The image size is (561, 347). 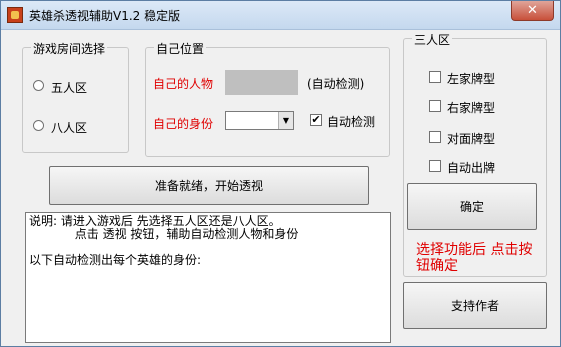 What do you see at coordinates (280, 15) in the screenshot?
I see `title-bar: 英雄杀透视辅助V1.2 稳定版 ✕` at bounding box center [280, 15].